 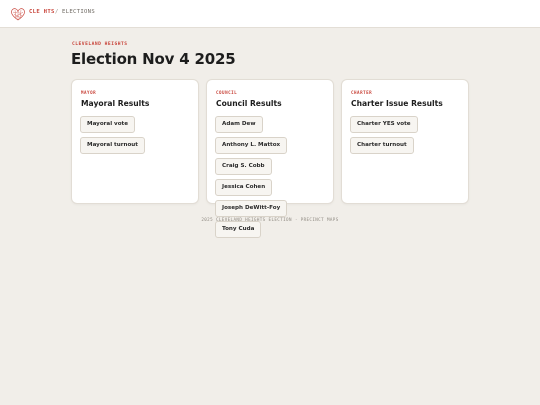 What do you see at coordinates (243, 166) in the screenshot?
I see `chip-craig-cobb: Craig S. Cobb` at bounding box center [243, 166].